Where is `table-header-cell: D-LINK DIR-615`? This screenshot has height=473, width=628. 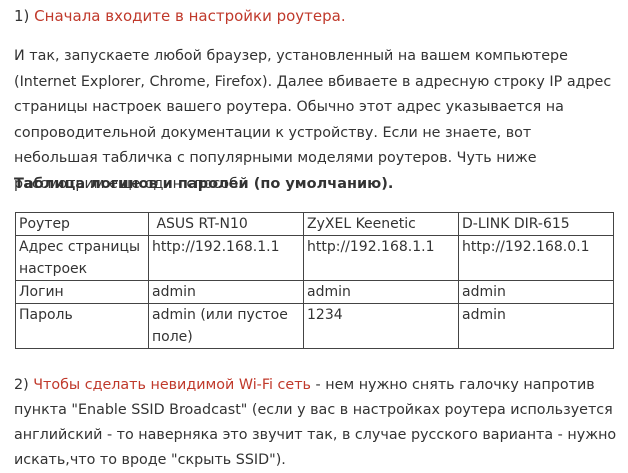 table-header-cell: D-LINK DIR-615 is located at coordinates (536, 224).